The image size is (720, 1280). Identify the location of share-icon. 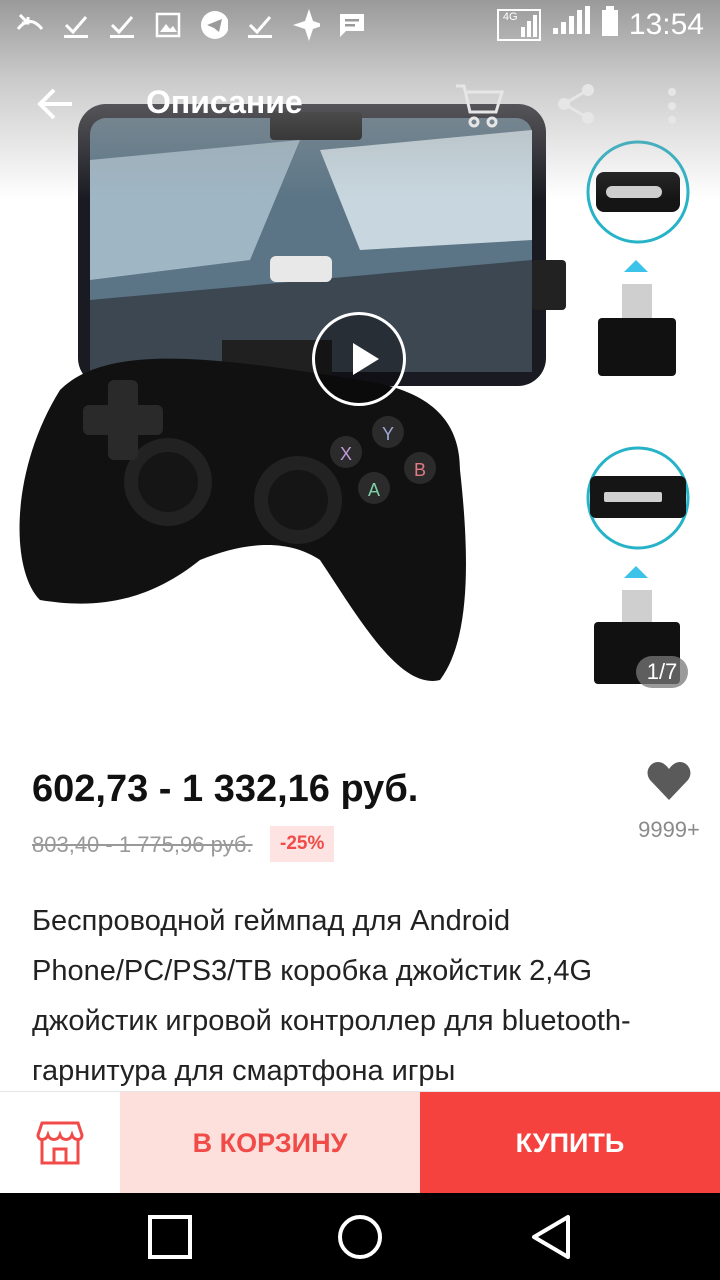
(576, 104).